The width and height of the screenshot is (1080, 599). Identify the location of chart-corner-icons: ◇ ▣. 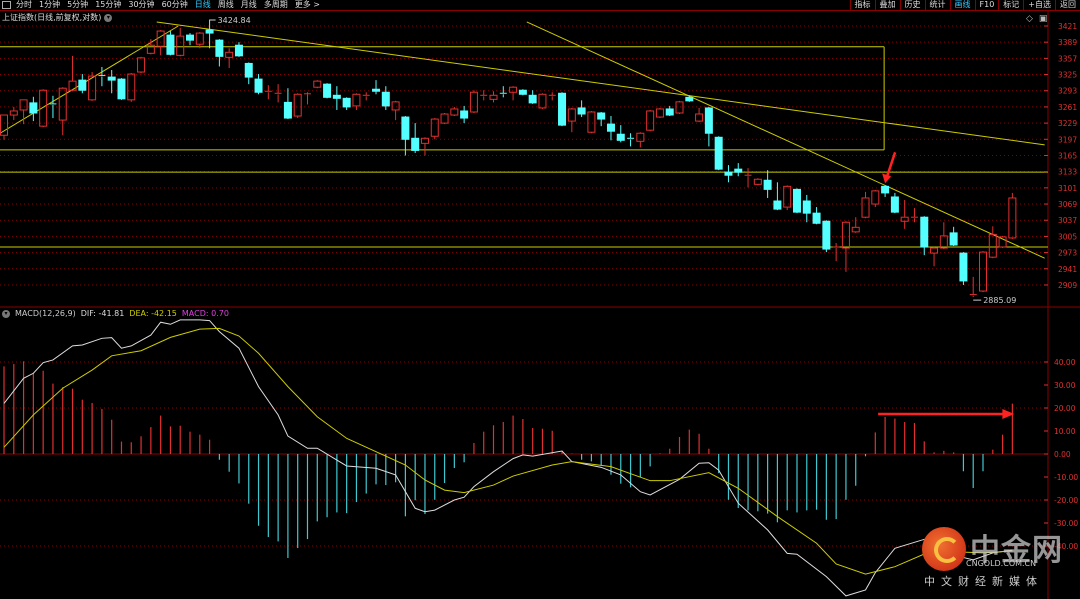
(1036, 19).